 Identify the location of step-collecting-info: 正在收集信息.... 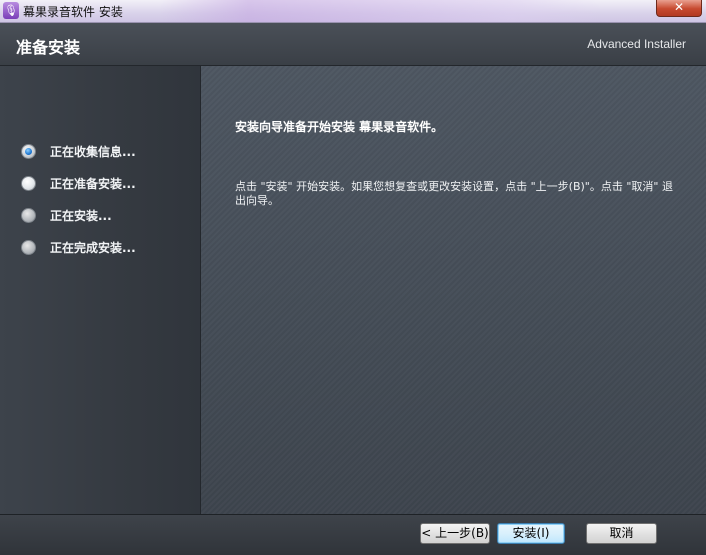
(78, 151).